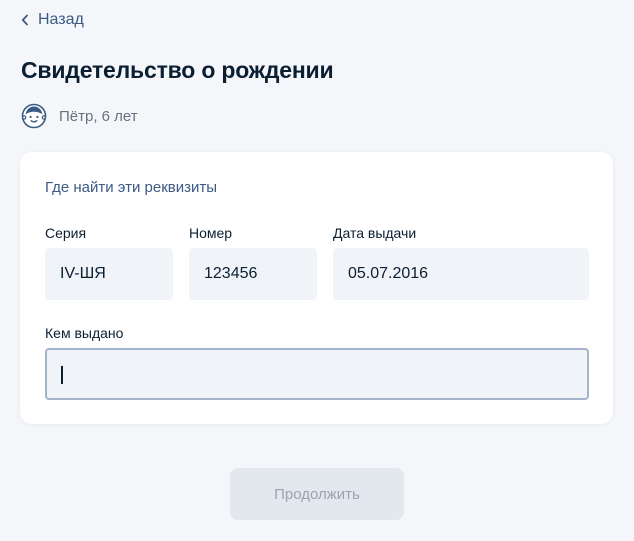 The image size is (634, 541). Describe the element at coordinates (388, 273) in the screenshot. I see `issue-date-value: 05.07.2016` at that location.